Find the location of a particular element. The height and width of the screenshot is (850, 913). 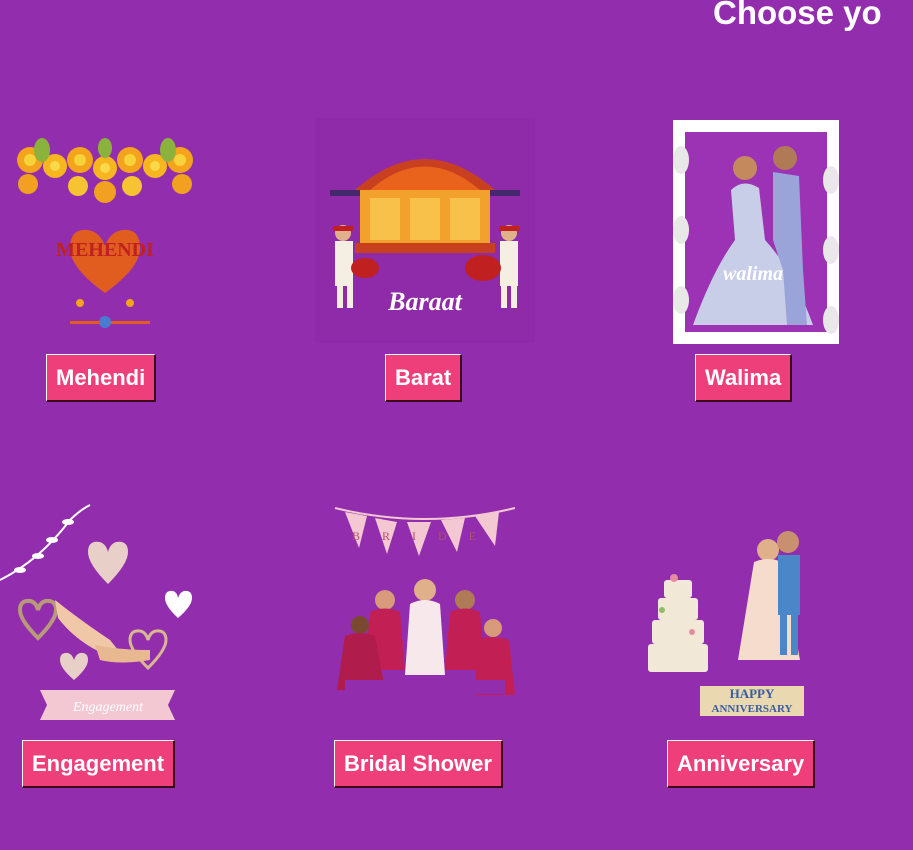

bridal-shower-button: Bridal Shower is located at coordinates (418, 764).